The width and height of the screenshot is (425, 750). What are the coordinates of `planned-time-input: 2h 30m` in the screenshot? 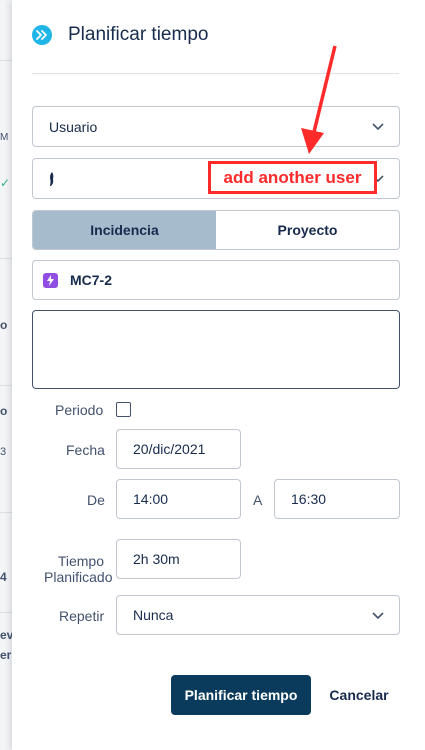 It's located at (178, 559).